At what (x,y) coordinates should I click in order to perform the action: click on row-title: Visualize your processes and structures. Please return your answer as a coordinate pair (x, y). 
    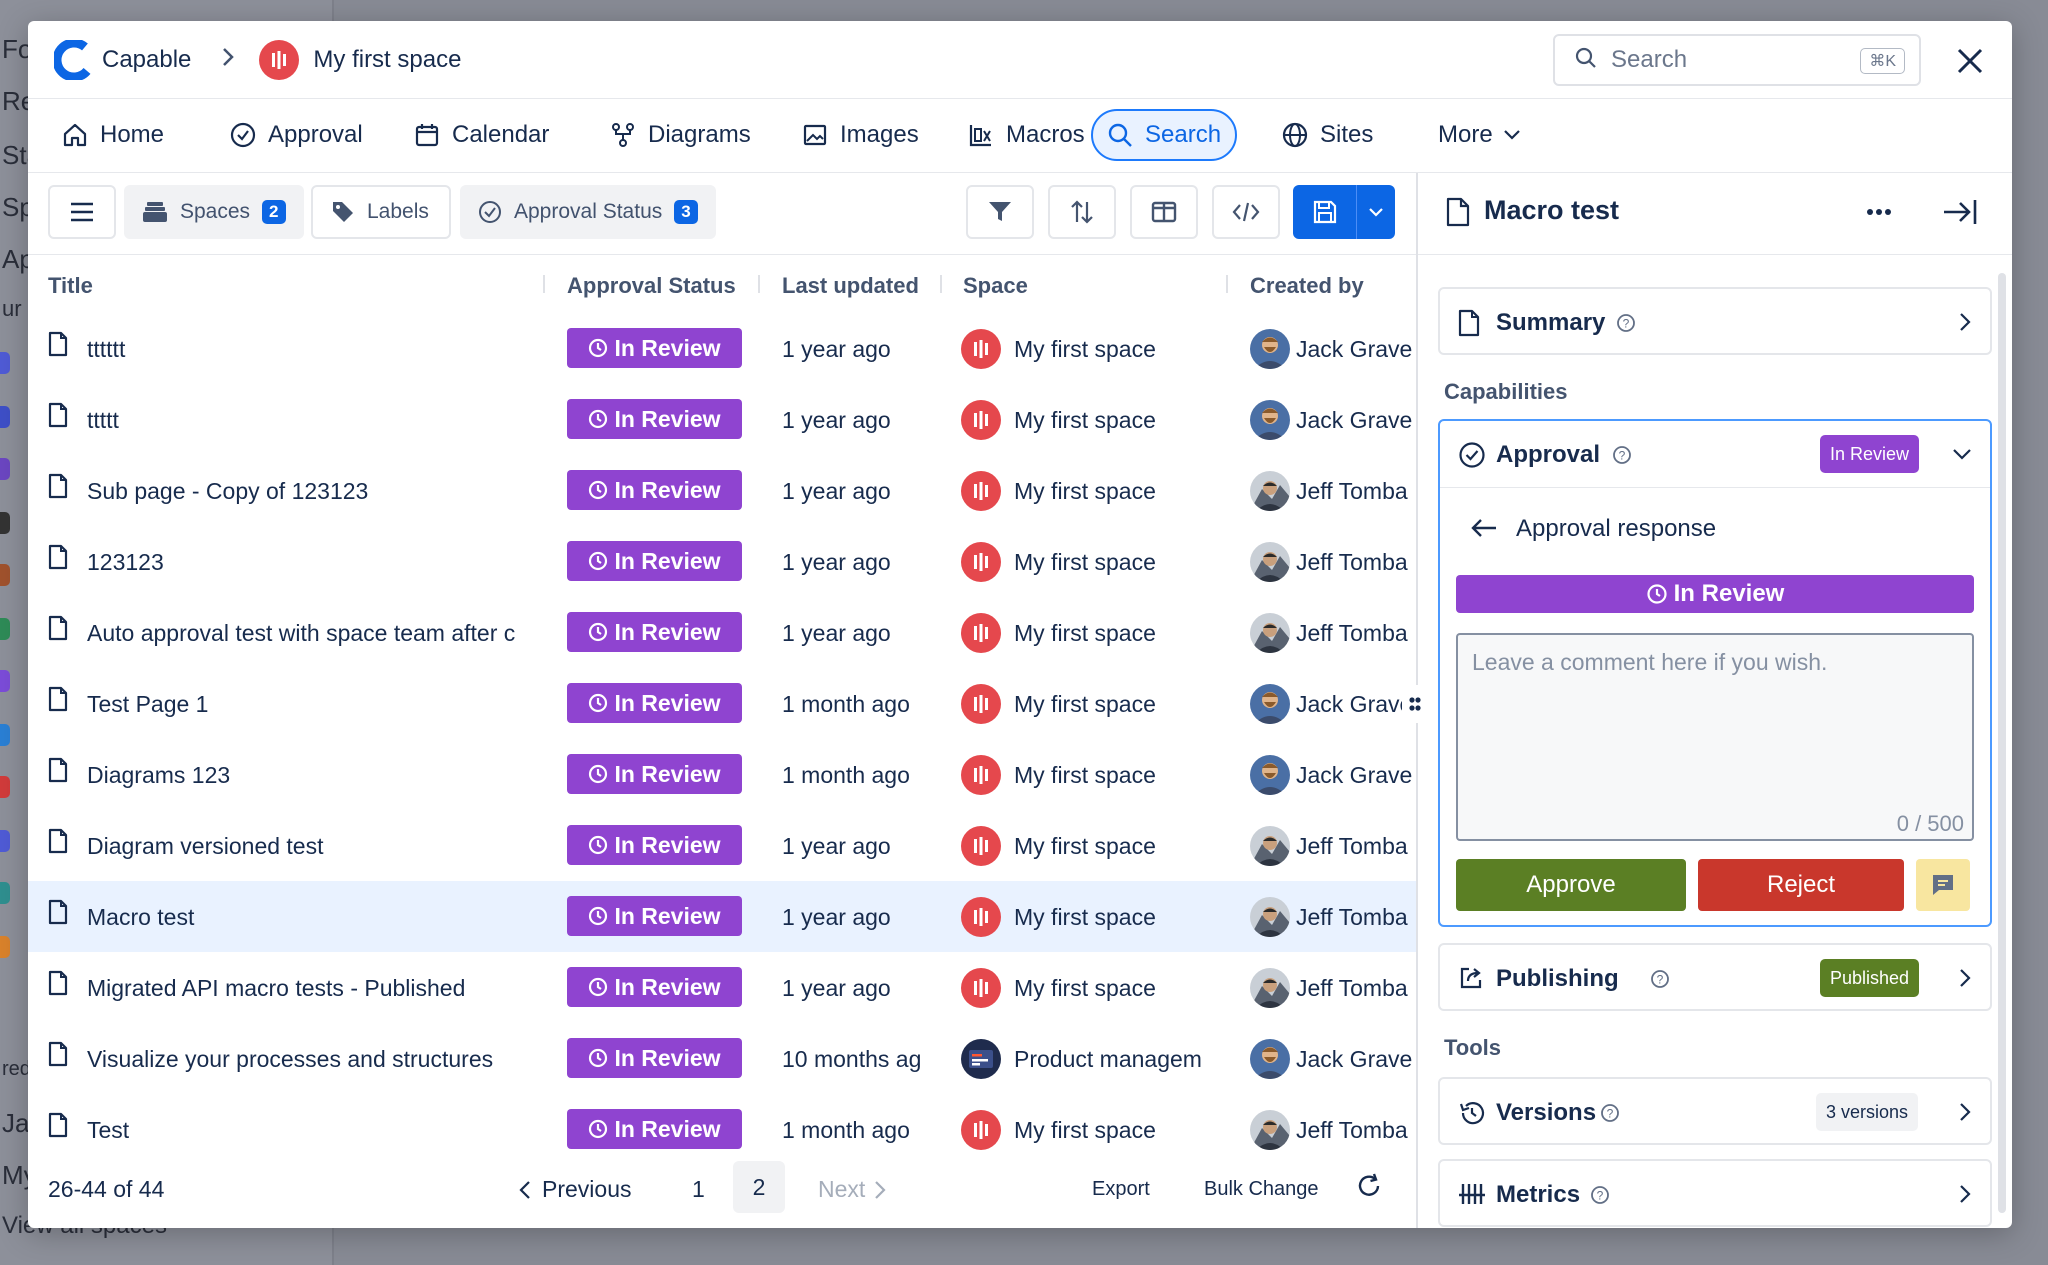
    Looking at the image, I should click on (323, 1059).